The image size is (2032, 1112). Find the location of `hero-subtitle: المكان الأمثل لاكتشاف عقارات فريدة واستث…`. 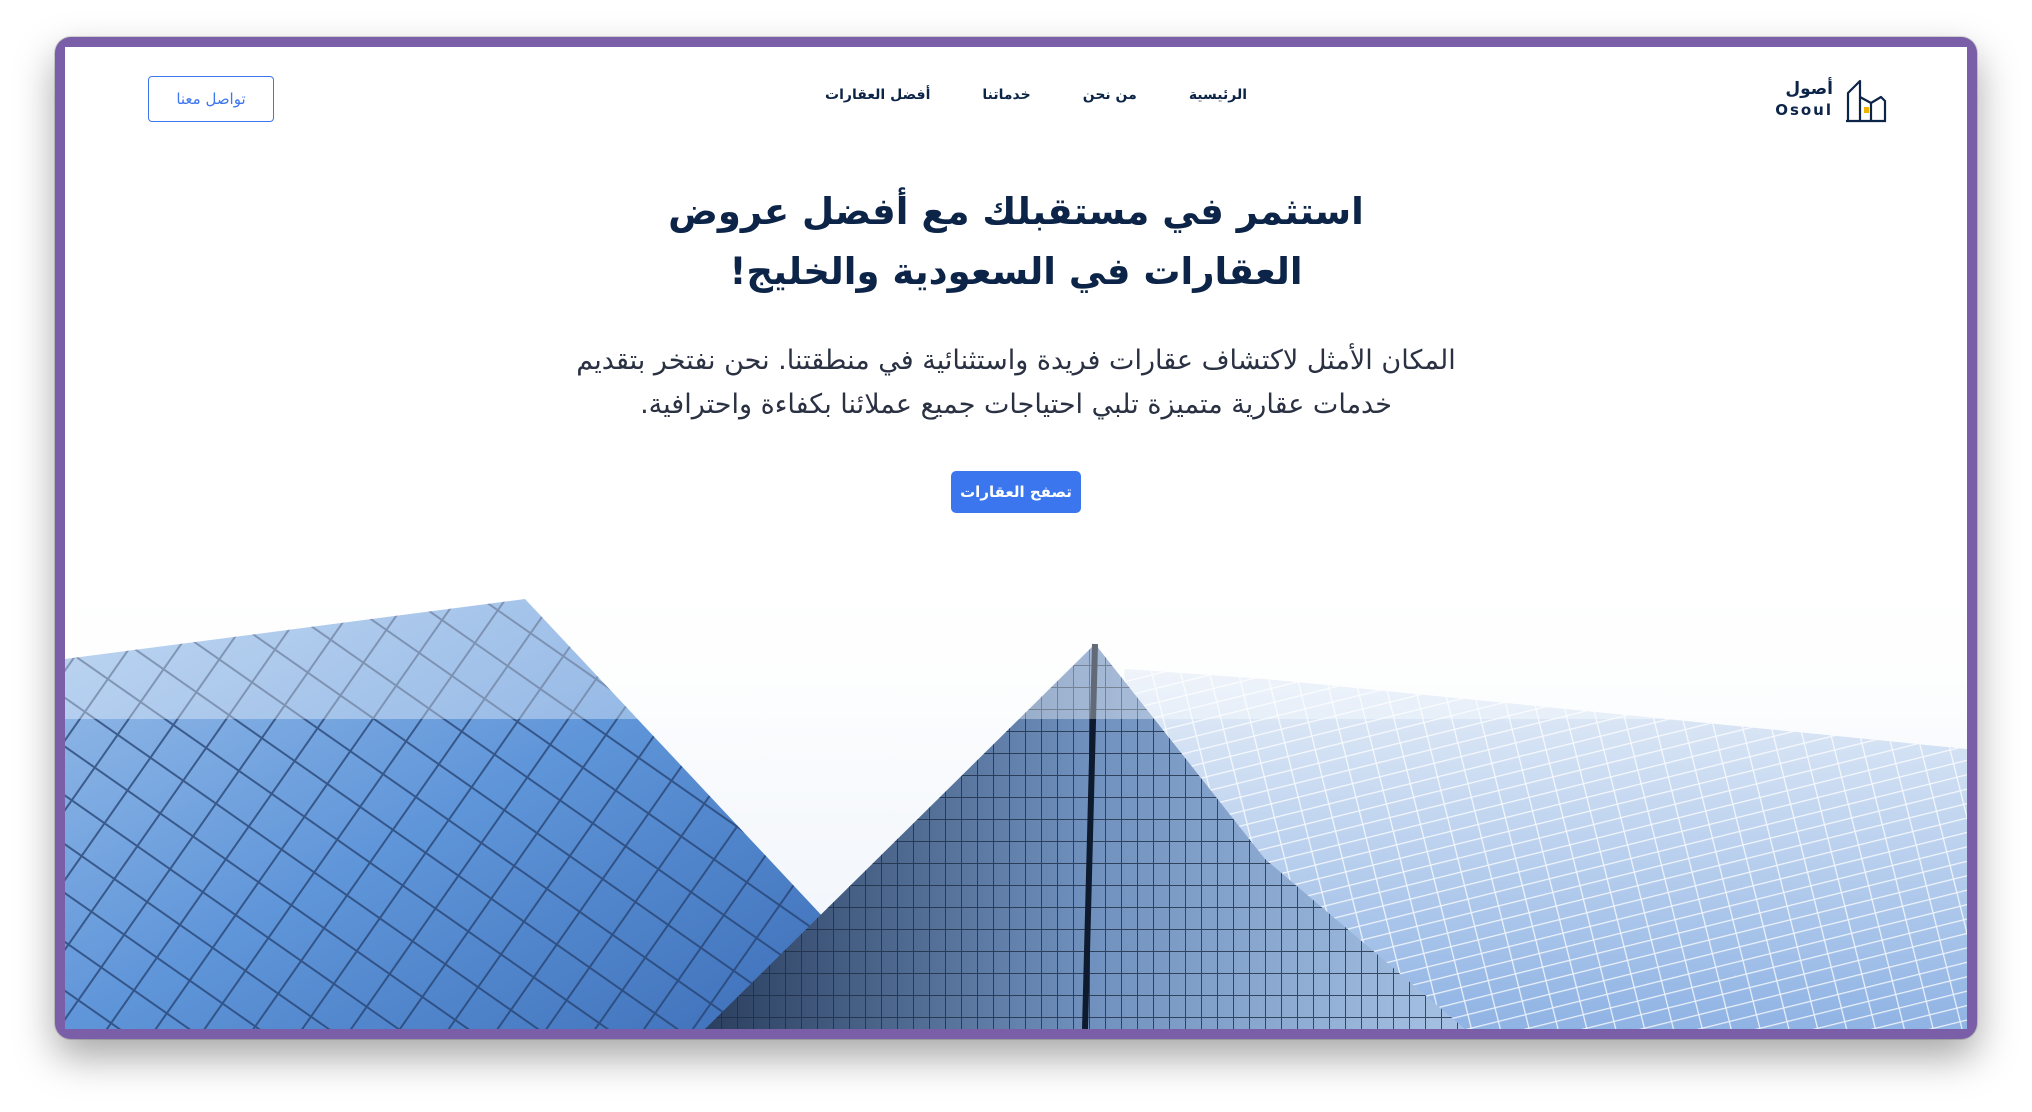

hero-subtitle: المكان الأمثل لاكتشاف عقارات فريدة واستث… is located at coordinates (1016, 383).